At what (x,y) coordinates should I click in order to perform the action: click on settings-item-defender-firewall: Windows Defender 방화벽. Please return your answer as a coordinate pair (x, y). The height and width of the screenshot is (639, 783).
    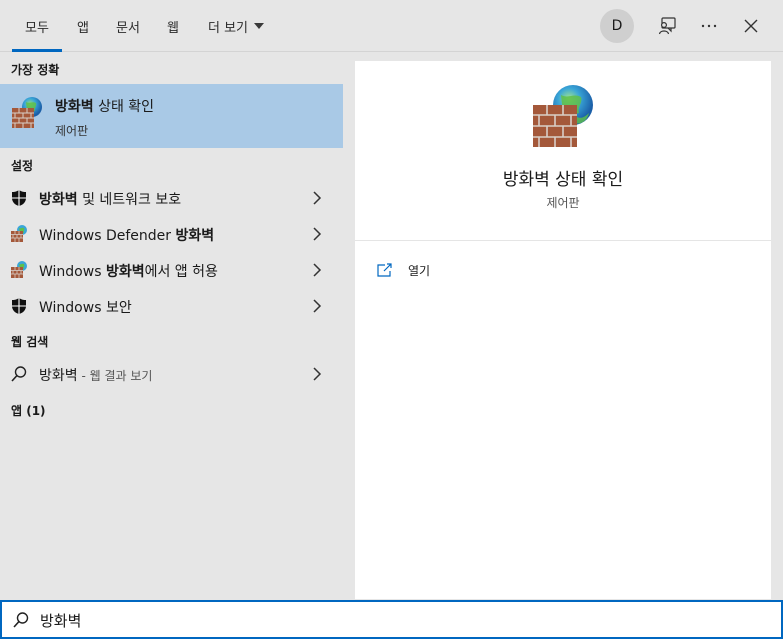
    Looking at the image, I should click on (171, 234).